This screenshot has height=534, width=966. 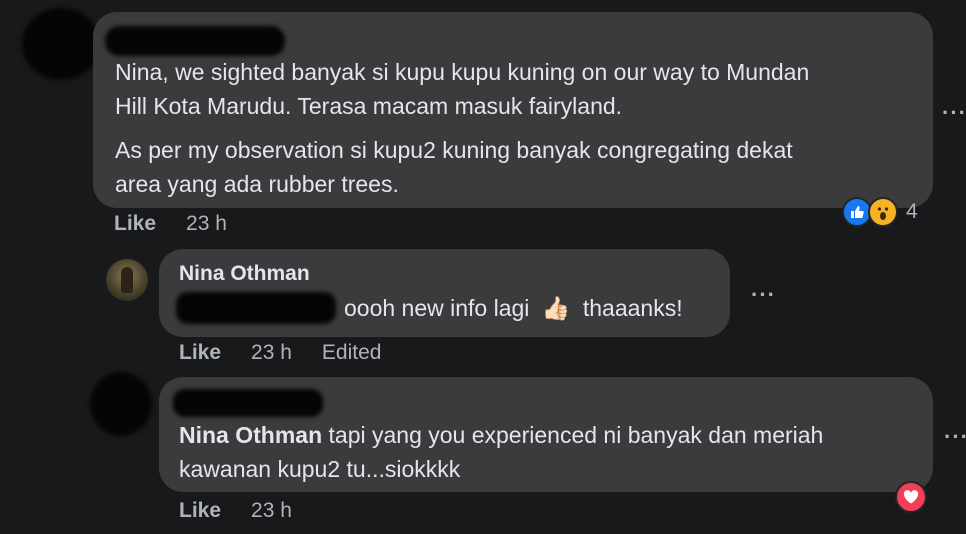 I want to click on reaction-summary: 4, so click(x=887, y=213).